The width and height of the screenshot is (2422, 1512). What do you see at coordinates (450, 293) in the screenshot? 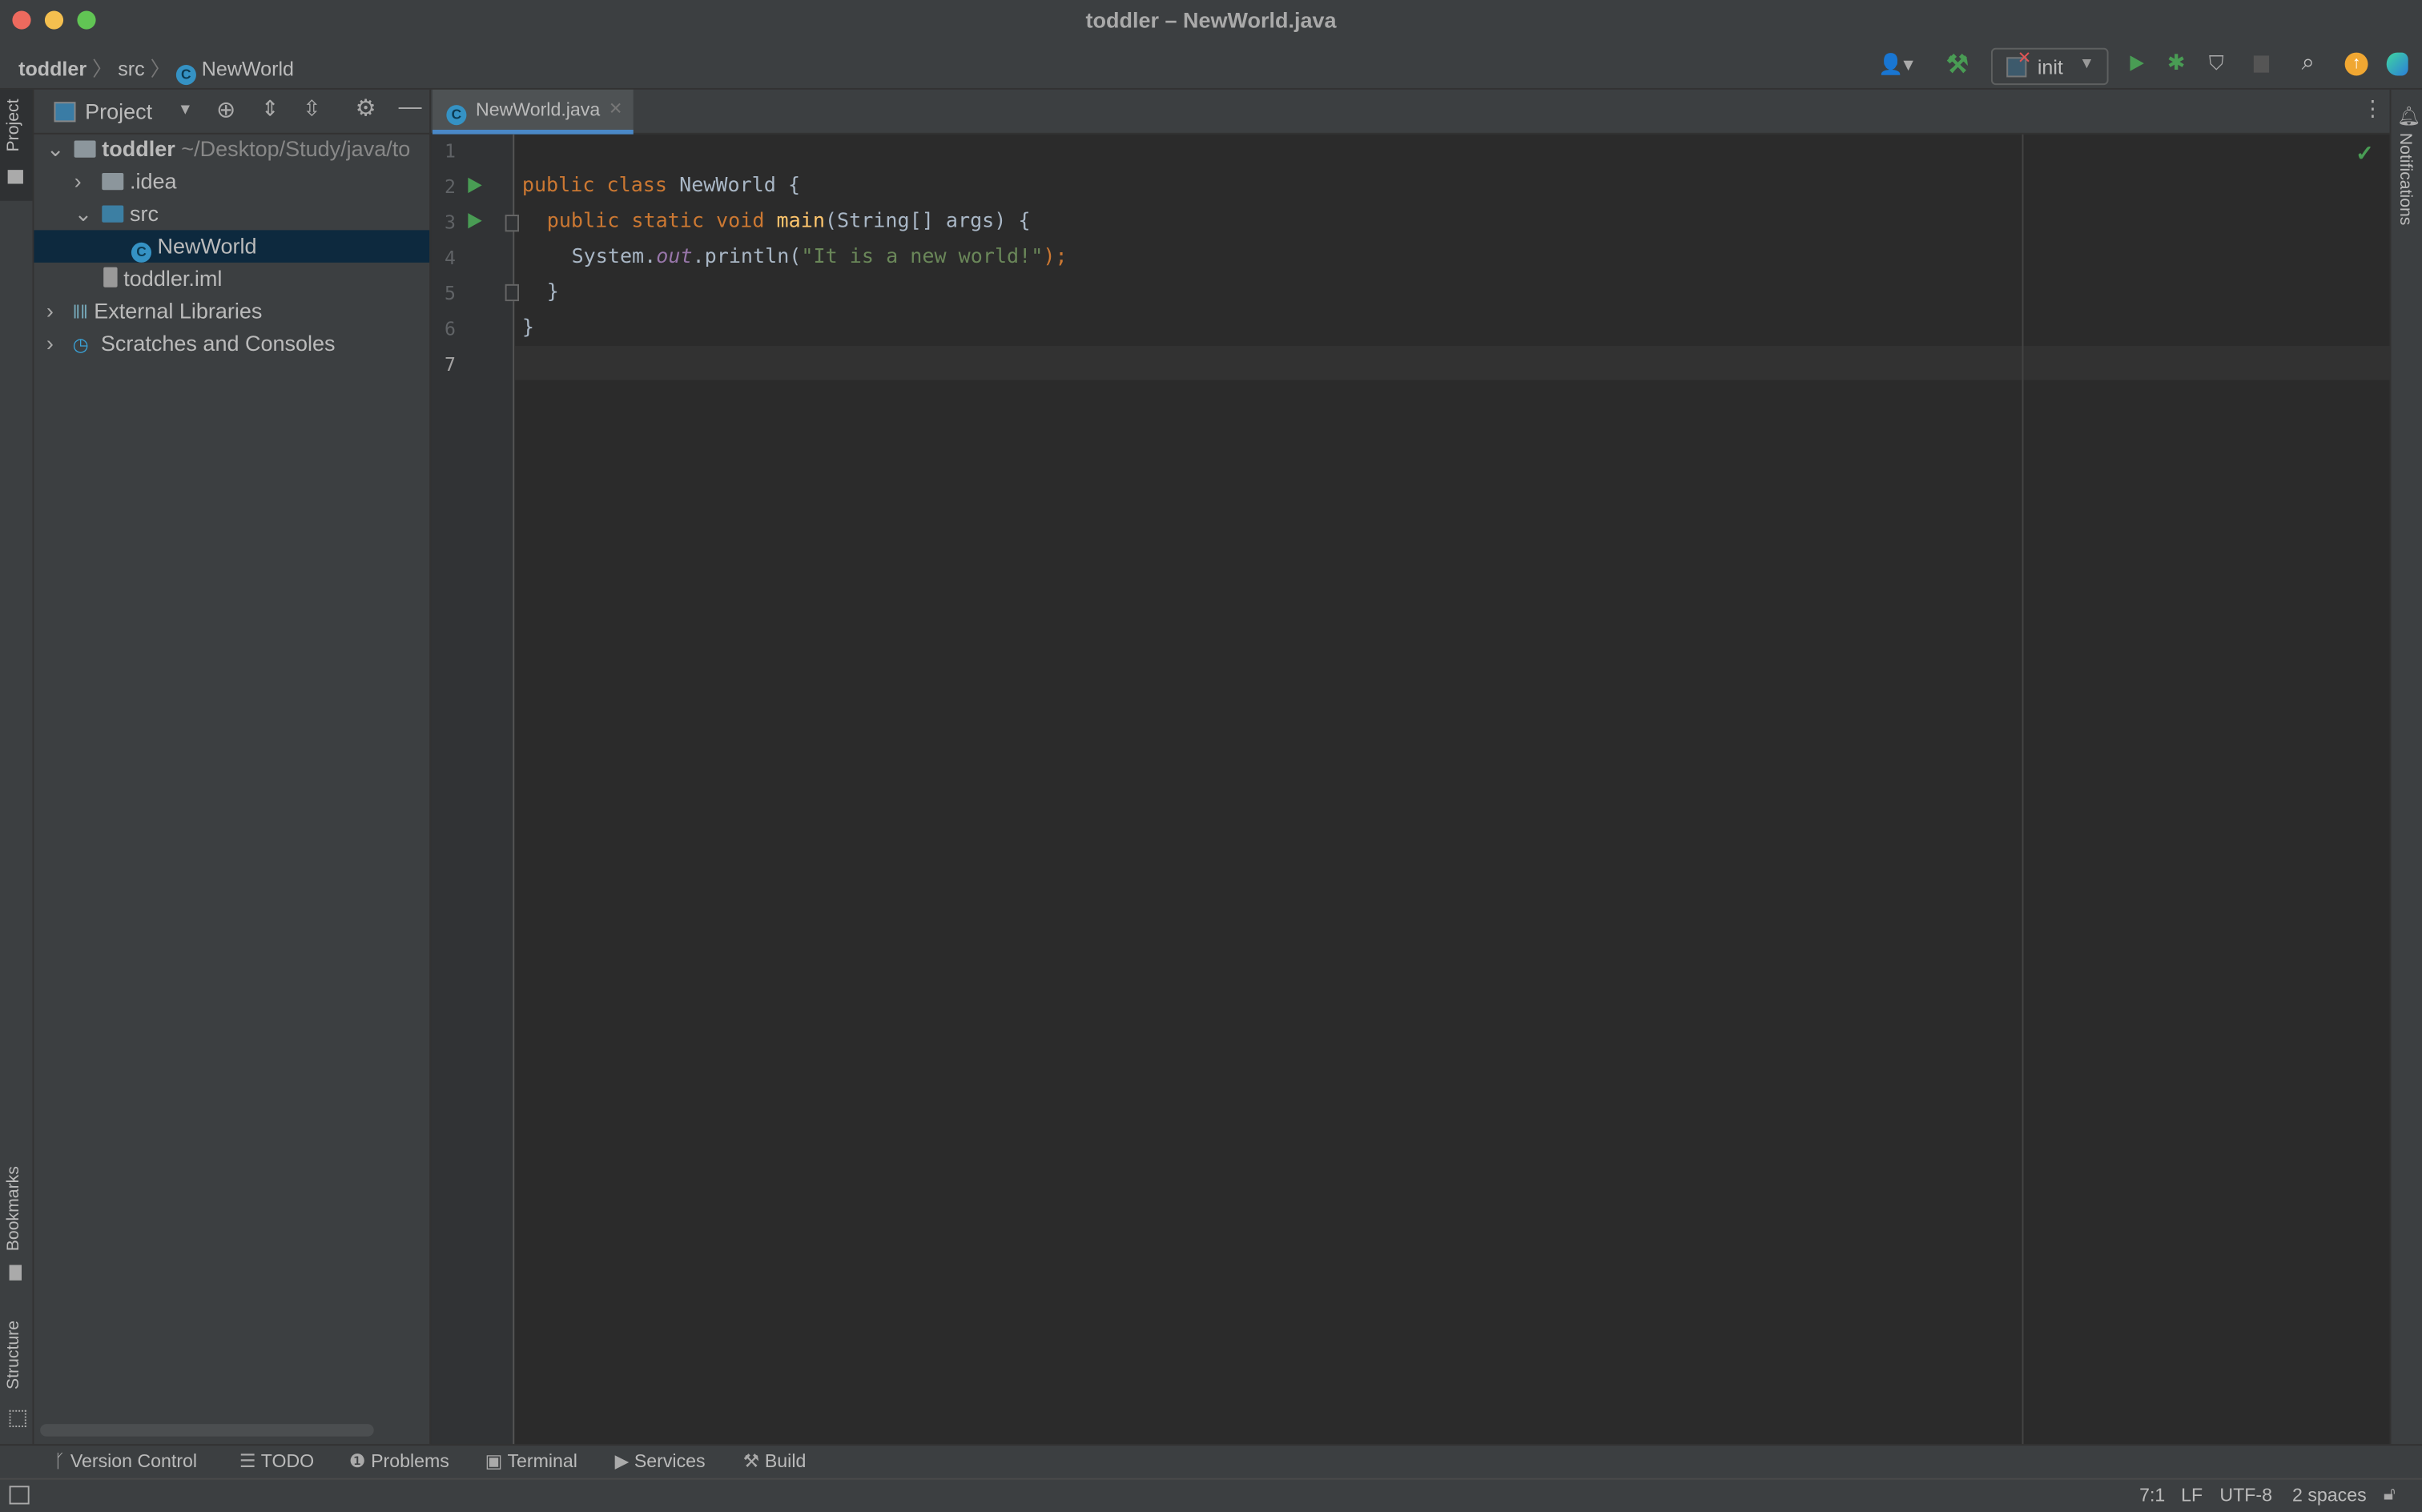
I see `line-number: 5` at bounding box center [450, 293].